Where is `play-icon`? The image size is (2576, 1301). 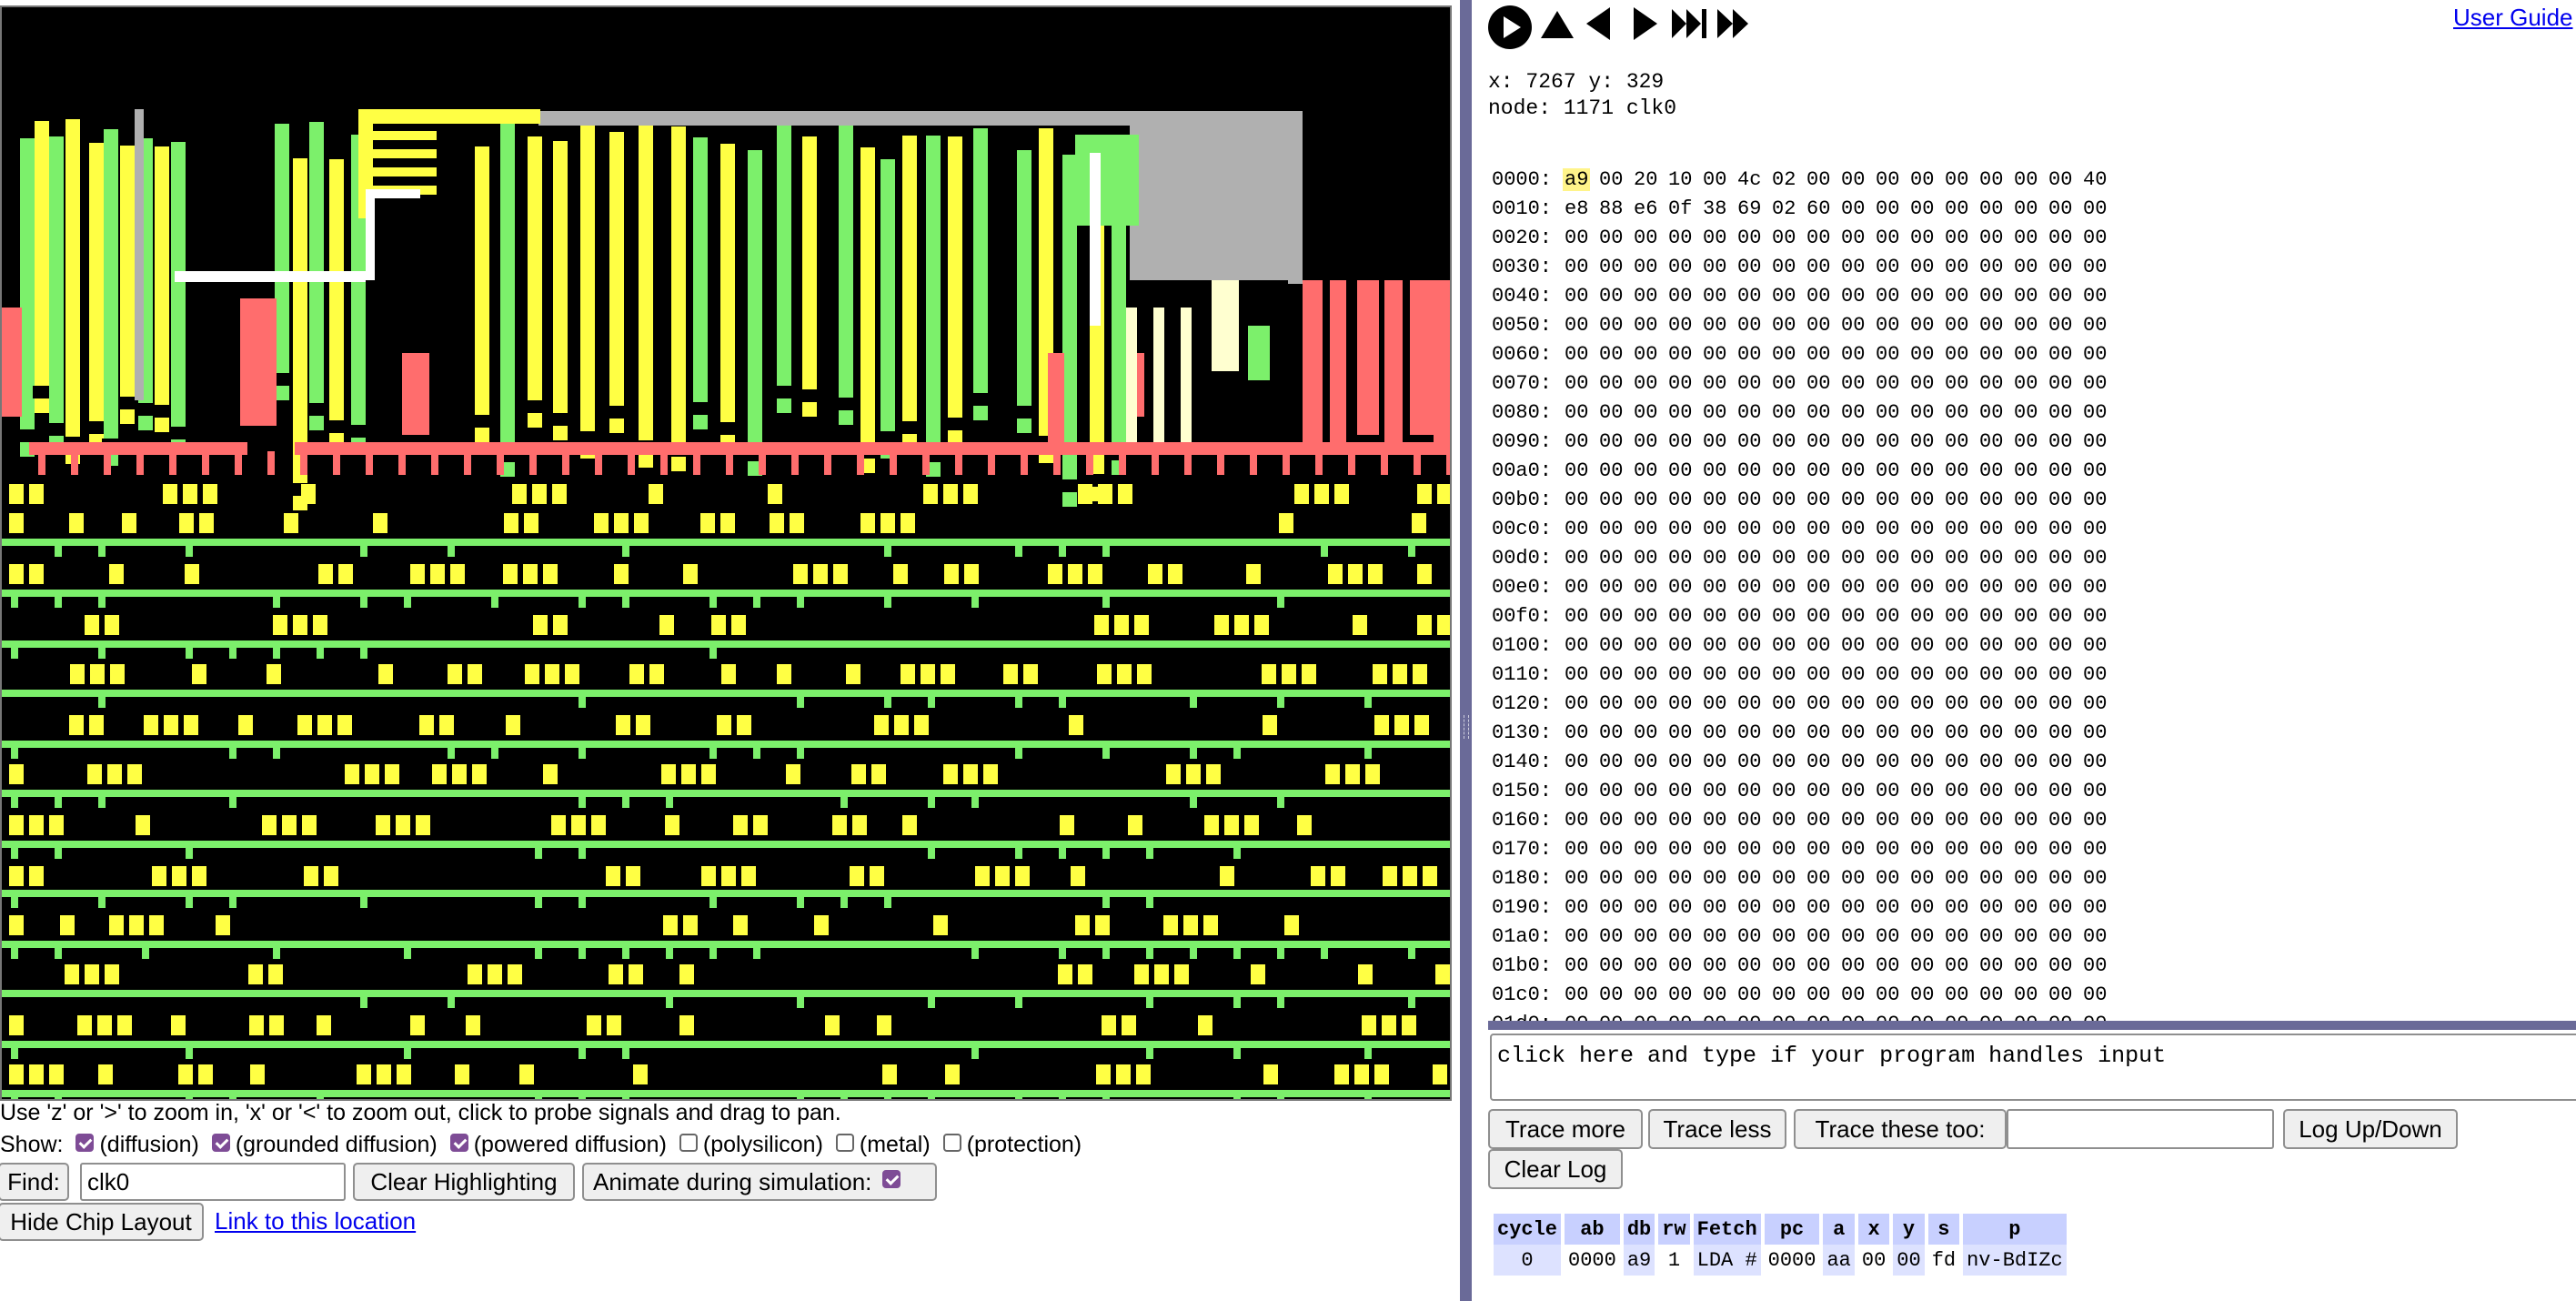 play-icon is located at coordinates (1510, 27).